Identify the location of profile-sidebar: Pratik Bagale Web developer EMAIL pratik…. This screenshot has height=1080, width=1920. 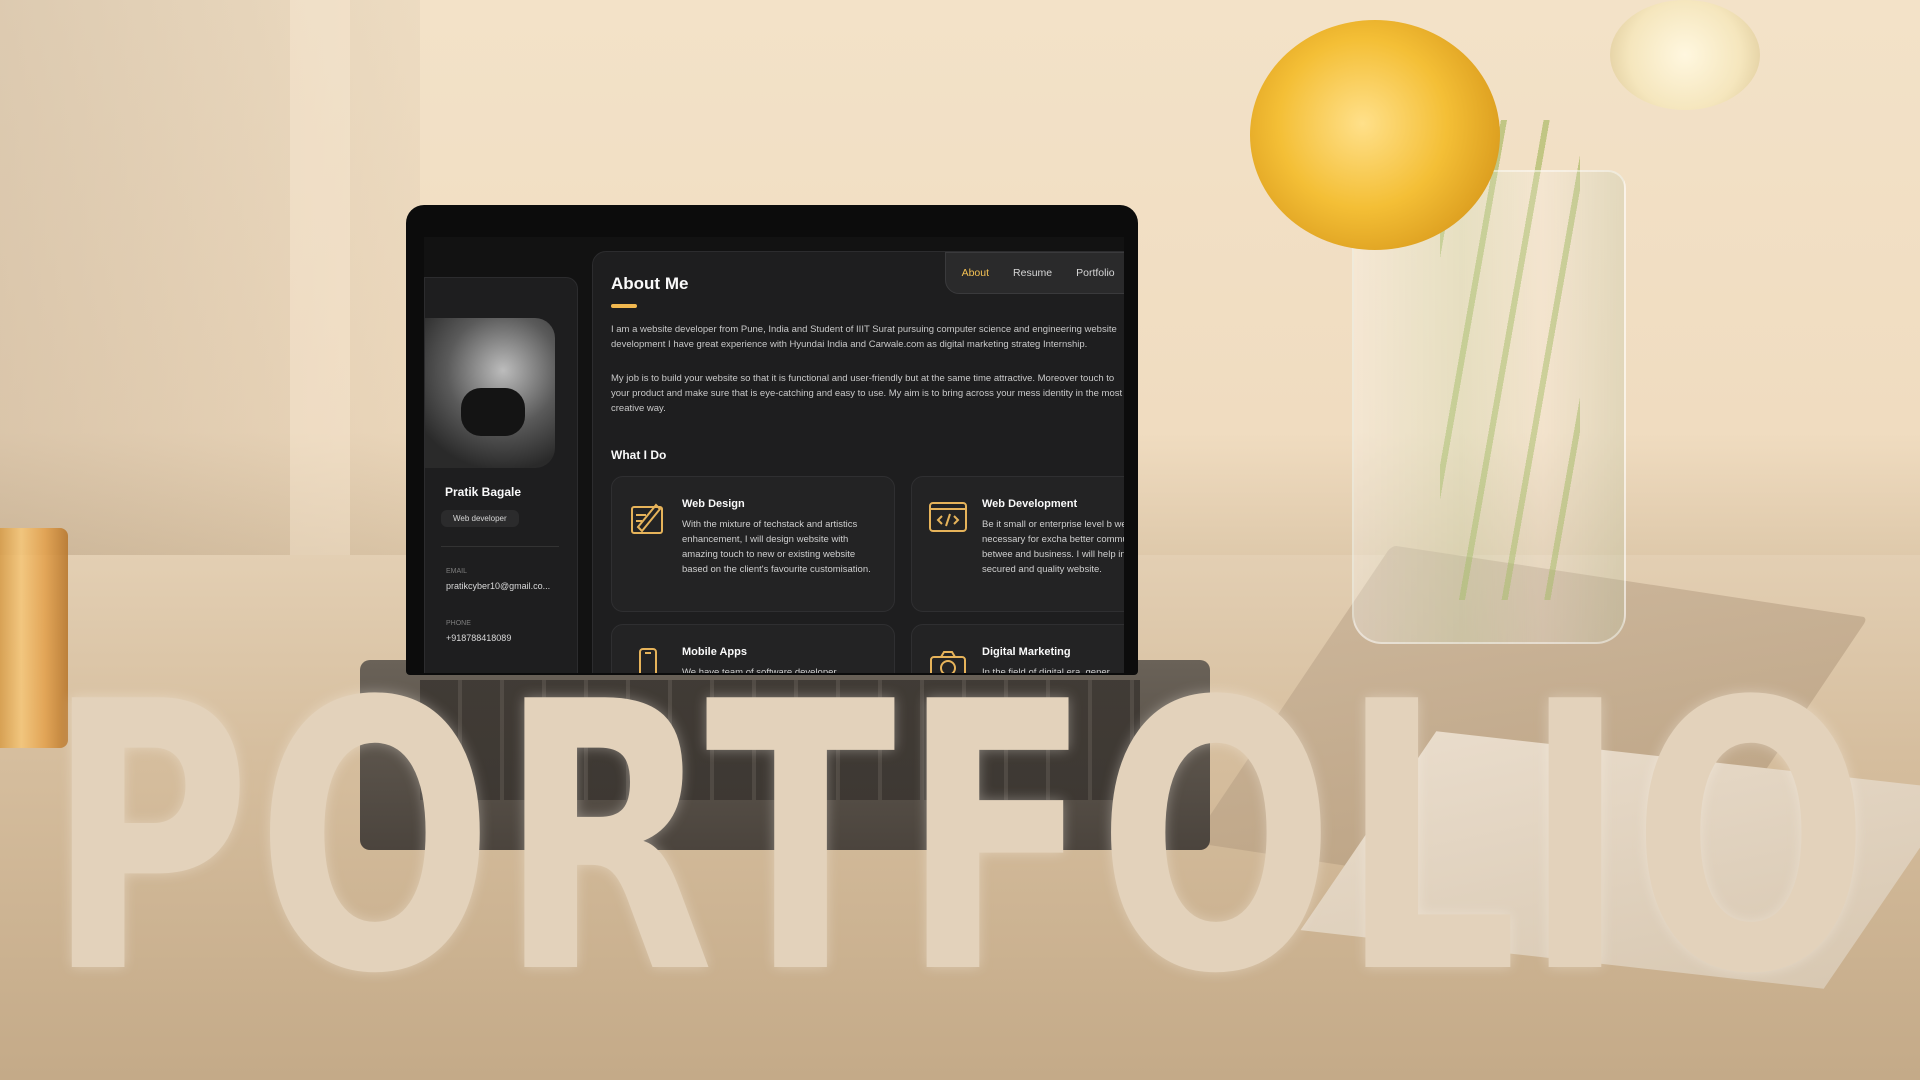
(501, 475).